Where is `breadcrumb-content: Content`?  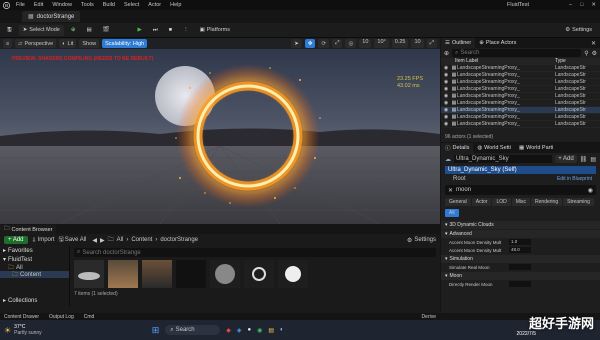 breadcrumb-content: Content is located at coordinates (141, 240).